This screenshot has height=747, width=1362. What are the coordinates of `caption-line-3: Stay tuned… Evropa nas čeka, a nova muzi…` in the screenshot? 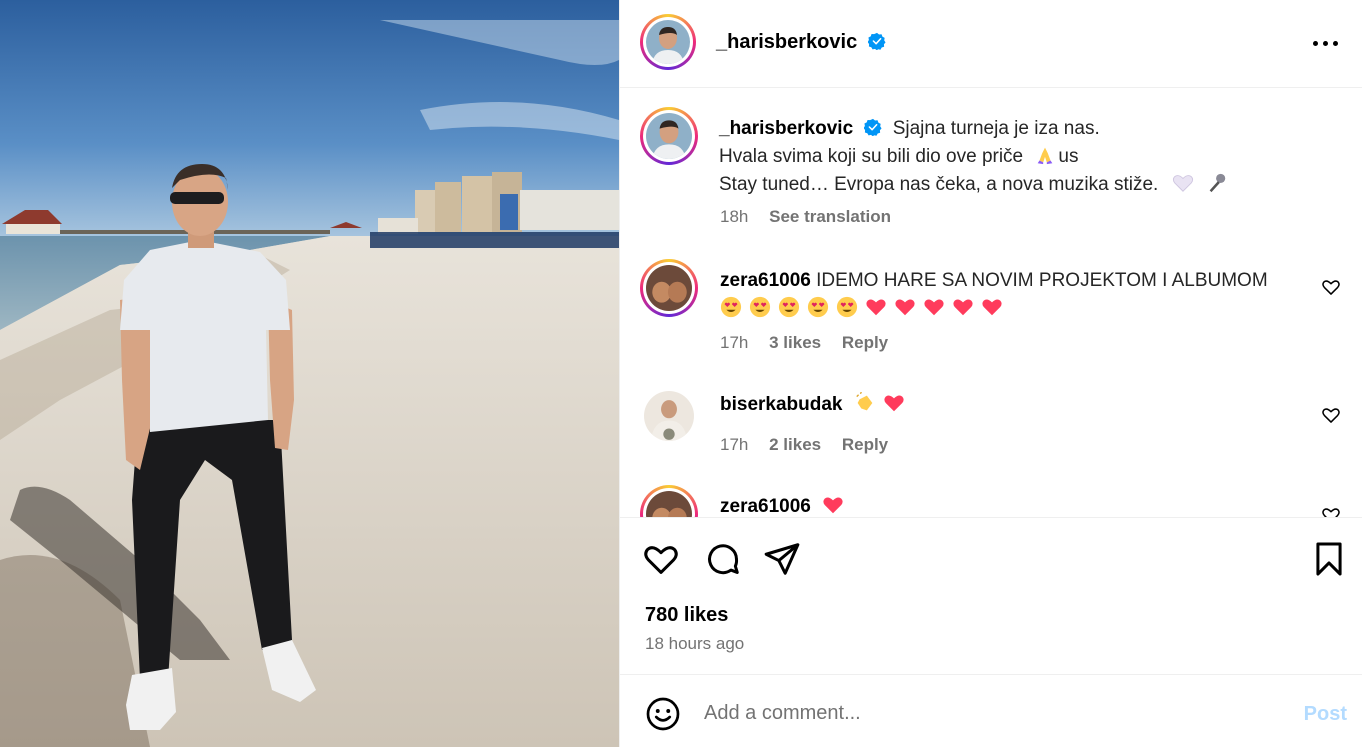 It's located at (939, 184).